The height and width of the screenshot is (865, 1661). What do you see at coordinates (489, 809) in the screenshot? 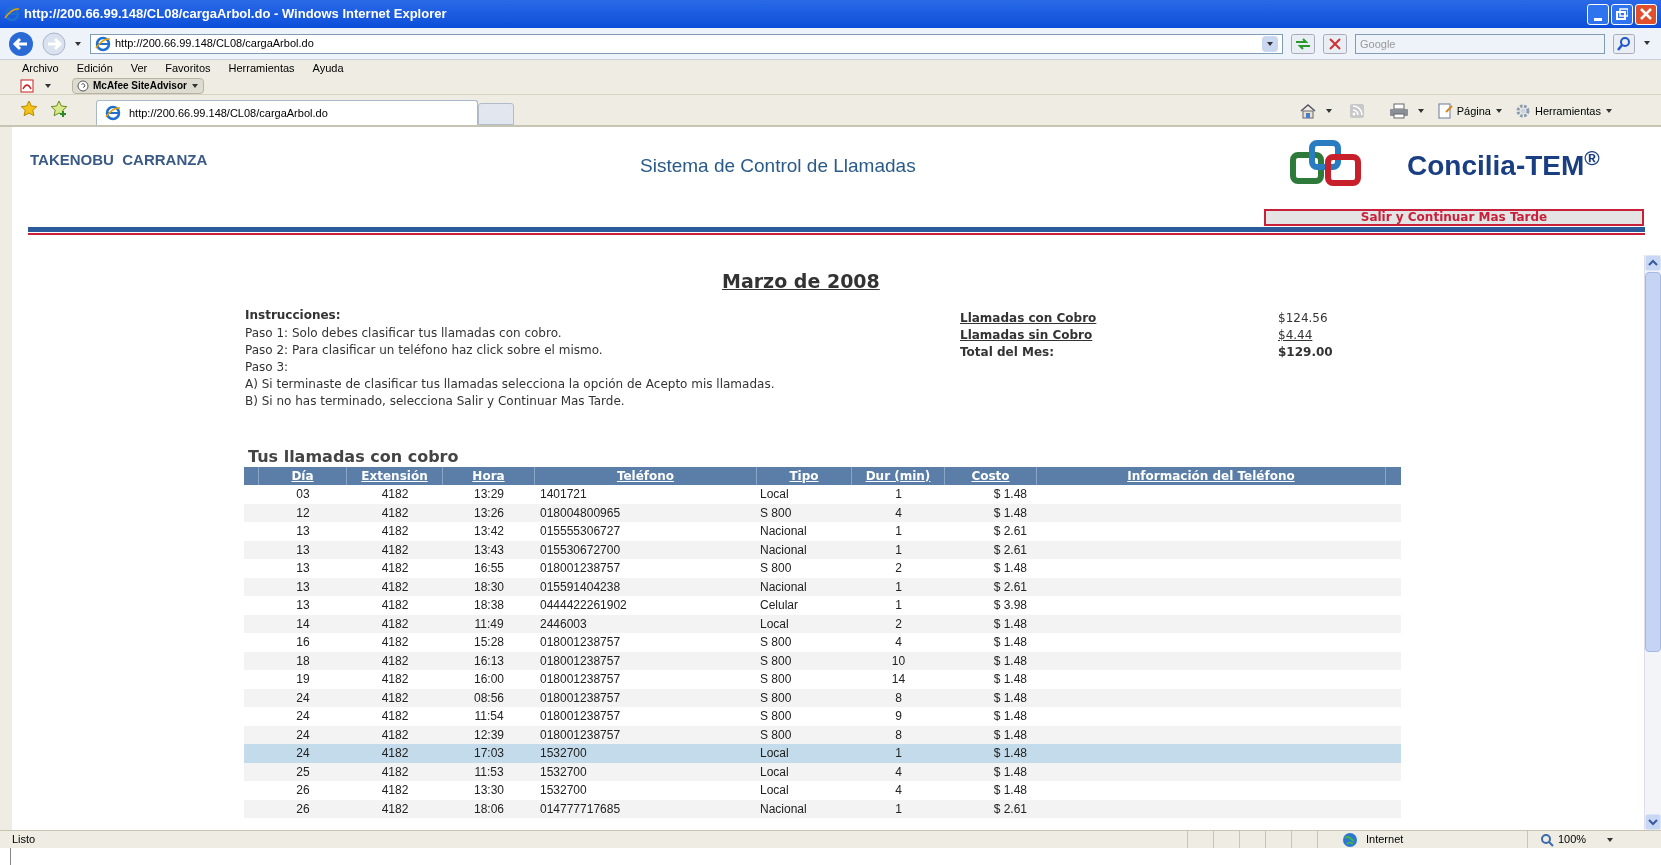
I see `table-cell-text: 18:06` at bounding box center [489, 809].